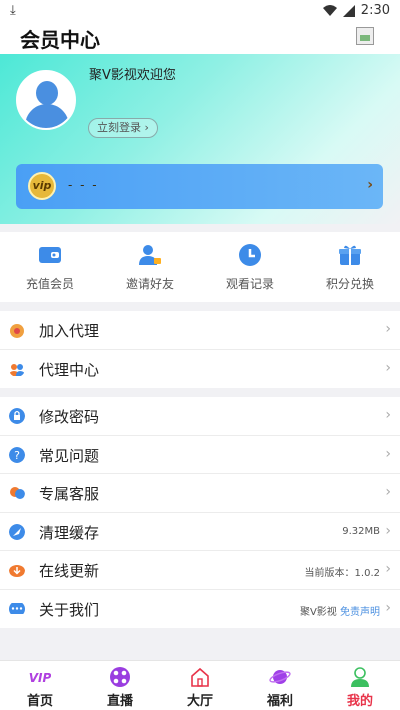 Image resolution: width=400 pixels, height=710 pixels. I want to click on menu-item-agent-center: 代理中心 ›, so click(200, 369).